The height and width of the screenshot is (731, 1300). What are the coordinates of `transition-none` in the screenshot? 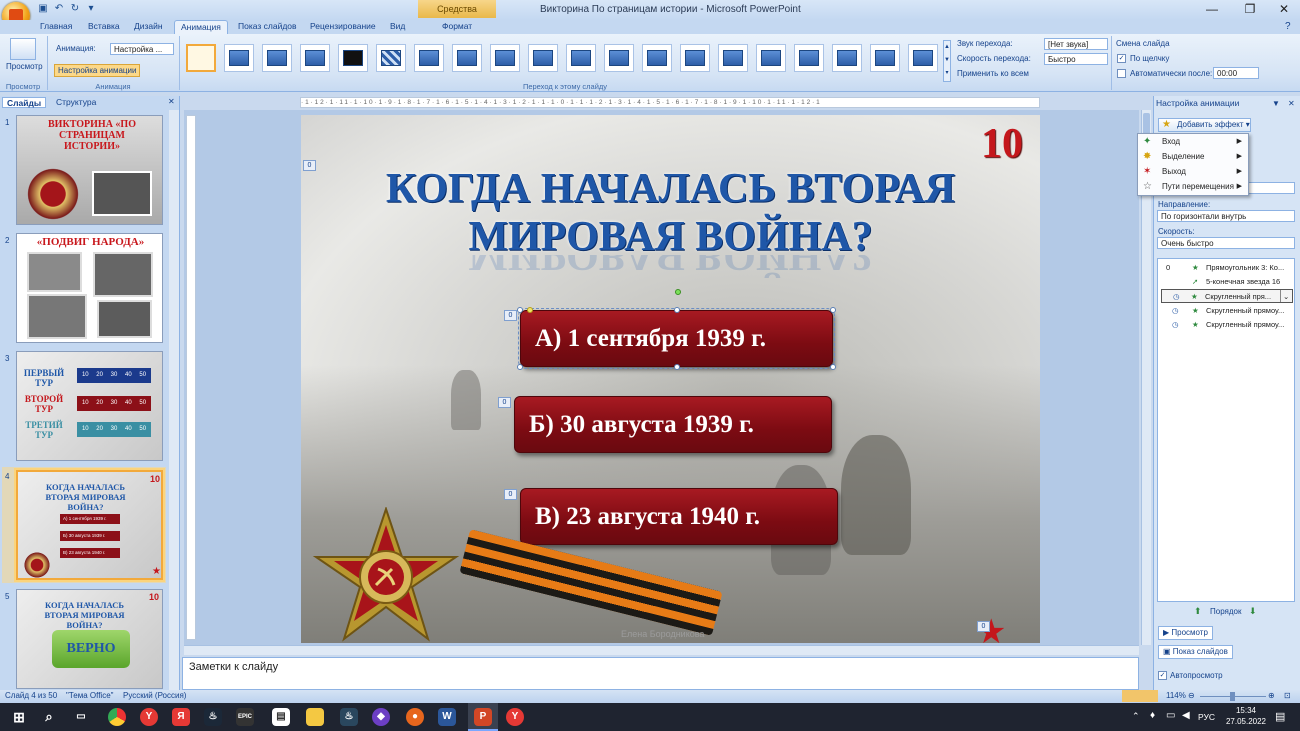 It's located at (201, 58).